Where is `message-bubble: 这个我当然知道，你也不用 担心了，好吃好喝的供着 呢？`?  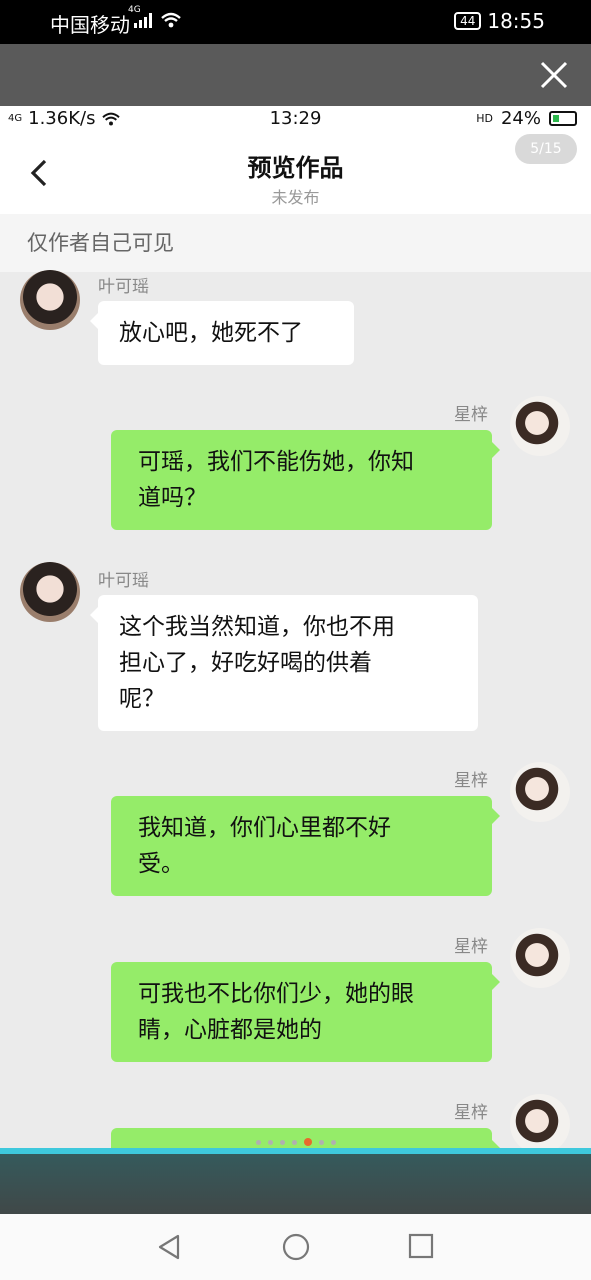 message-bubble: 这个我当然知道，你也不用 担心了，好吃好喝的供着 呢？ is located at coordinates (284, 663).